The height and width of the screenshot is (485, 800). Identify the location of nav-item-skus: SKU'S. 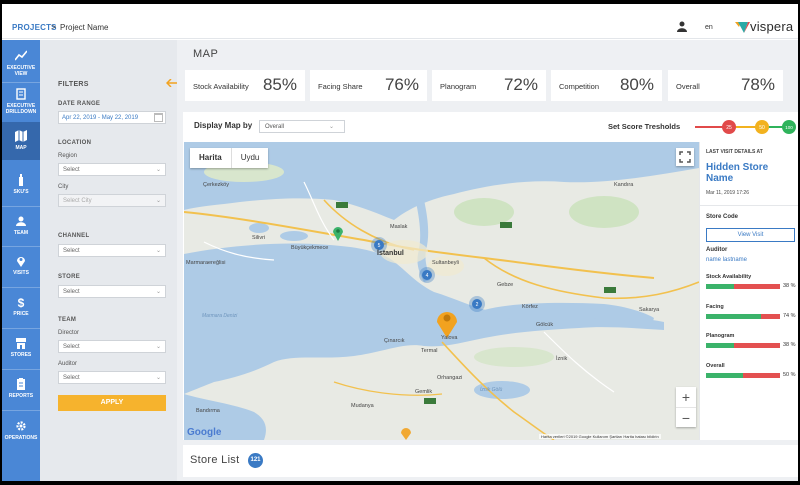
(21, 186).